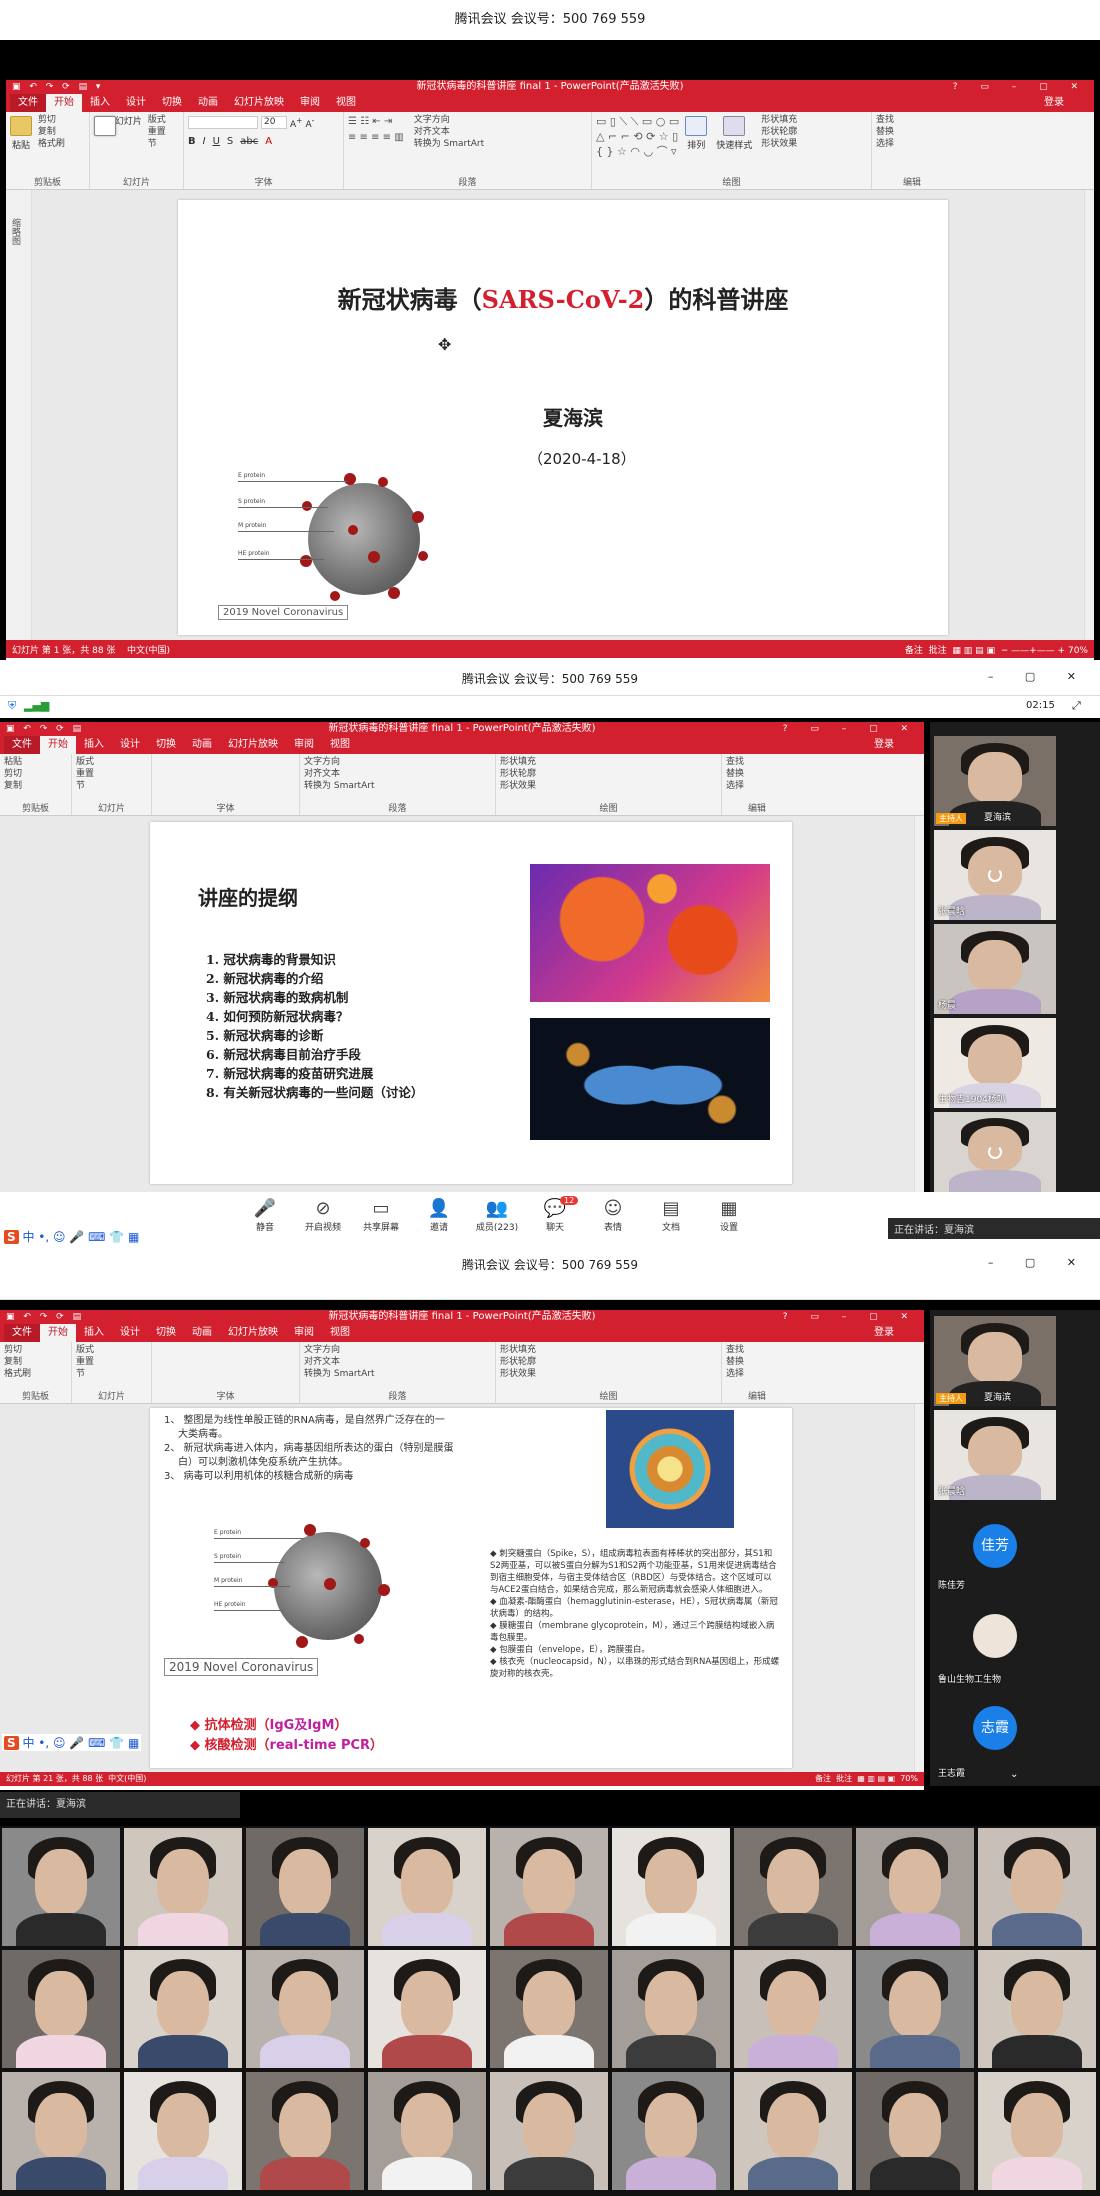 The height and width of the screenshot is (2196, 1100). What do you see at coordinates (304, 745) in the screenshot?
I see `tab2-review: 审阅` at bounding box center [304, 745].